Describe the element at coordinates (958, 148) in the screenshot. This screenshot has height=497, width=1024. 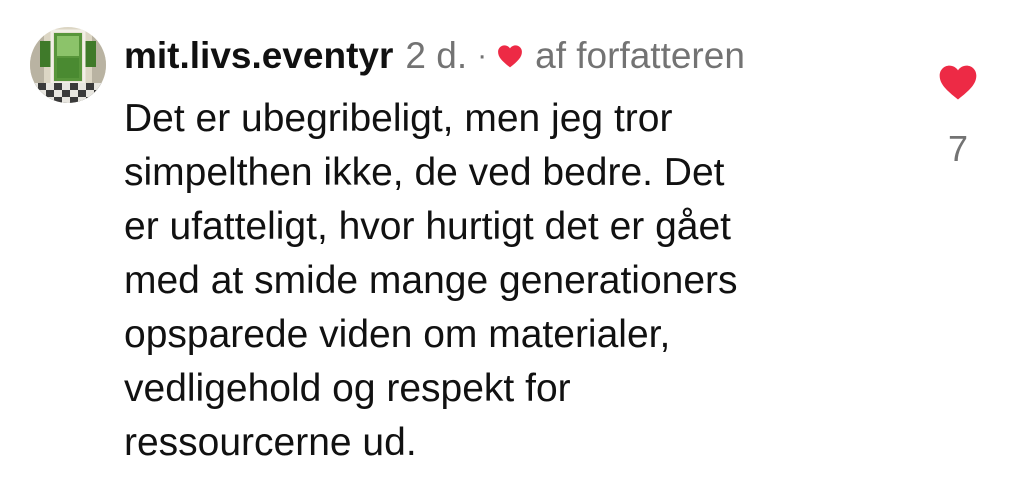
I see `like-count: 7` at that location.